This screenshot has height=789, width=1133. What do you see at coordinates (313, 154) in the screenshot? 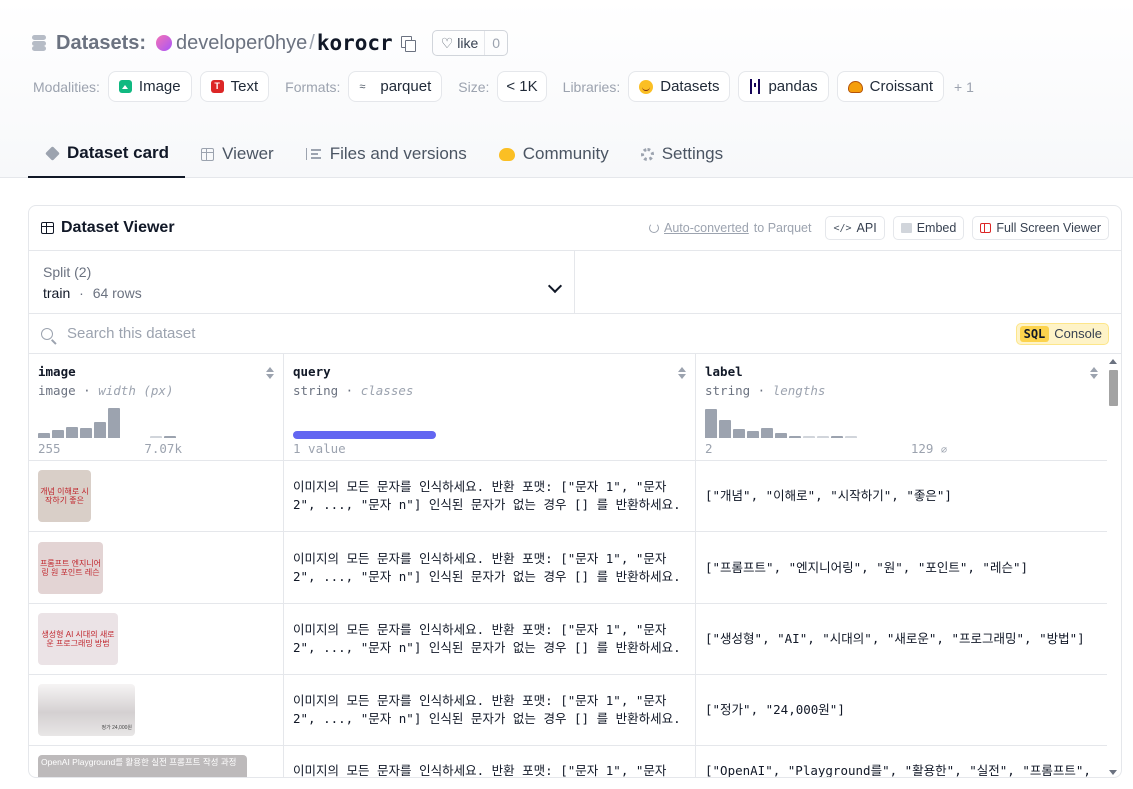
I see `files-icon` at bounding box center [313, 154].